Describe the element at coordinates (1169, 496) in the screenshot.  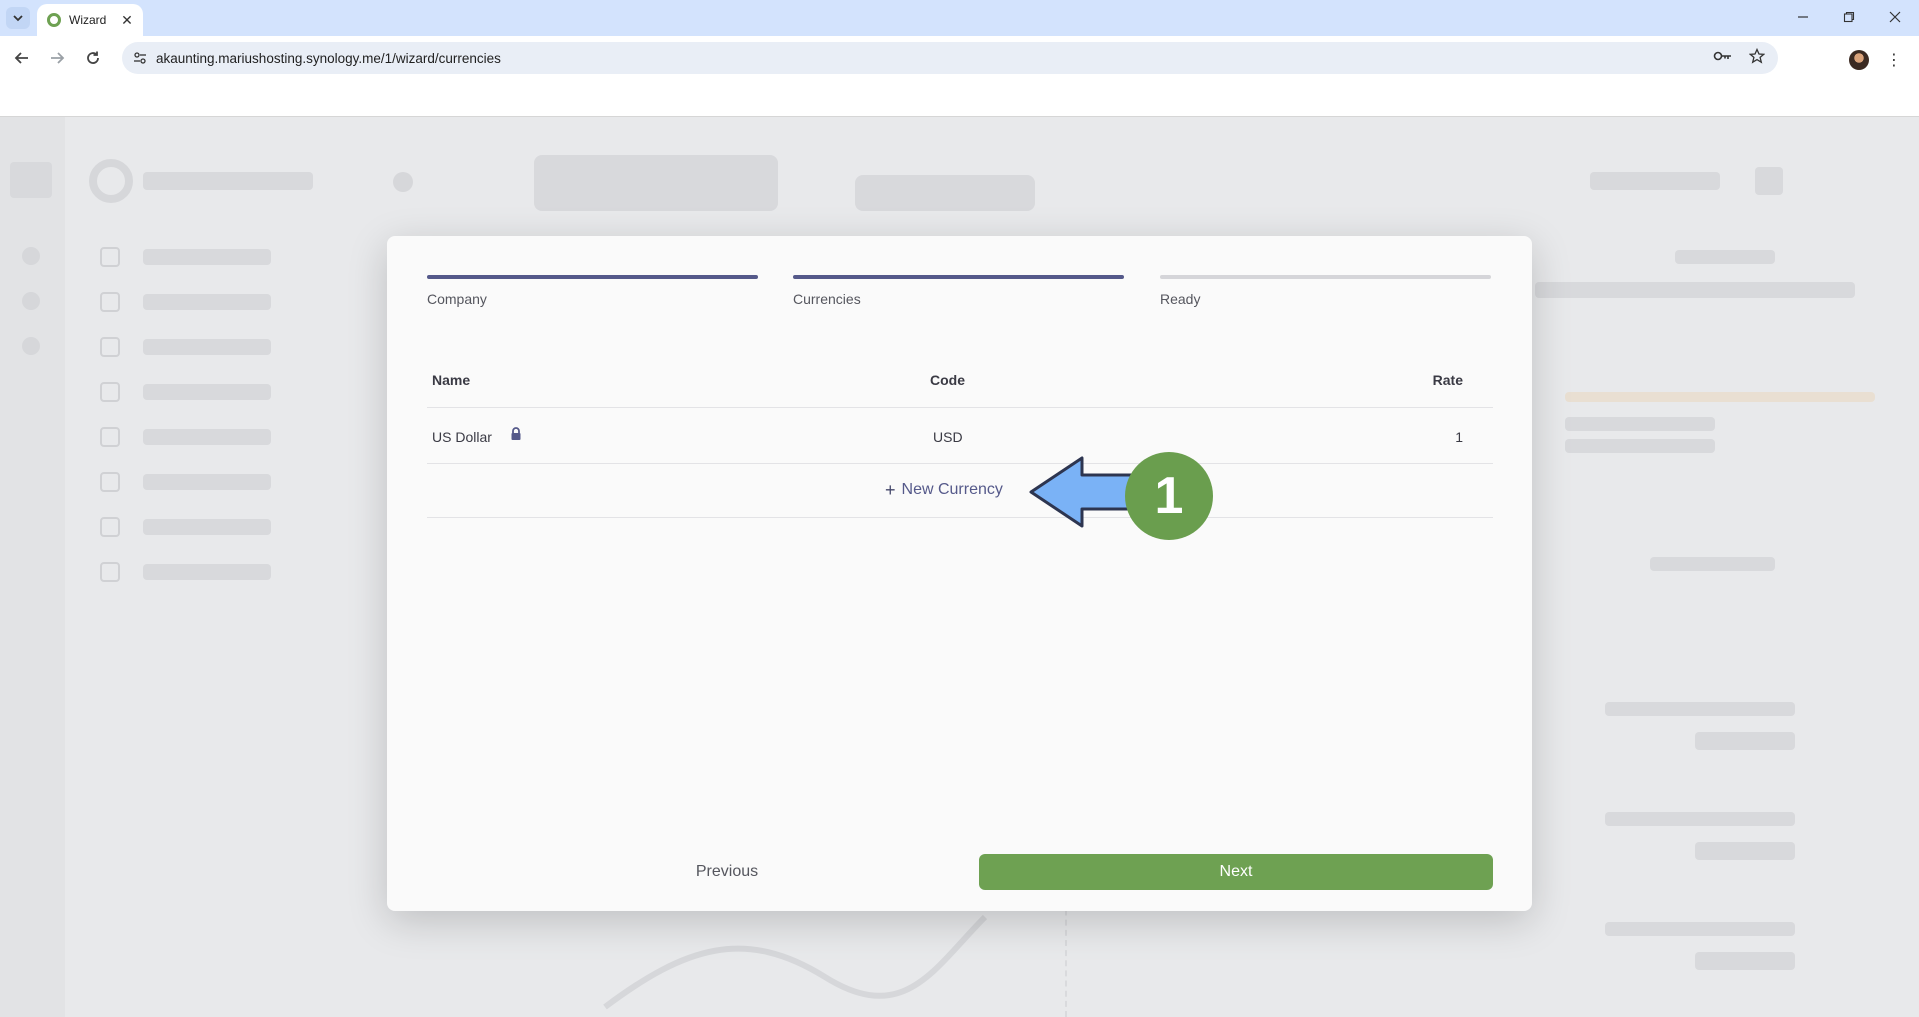
I see `step-number-text: 1` at that location.